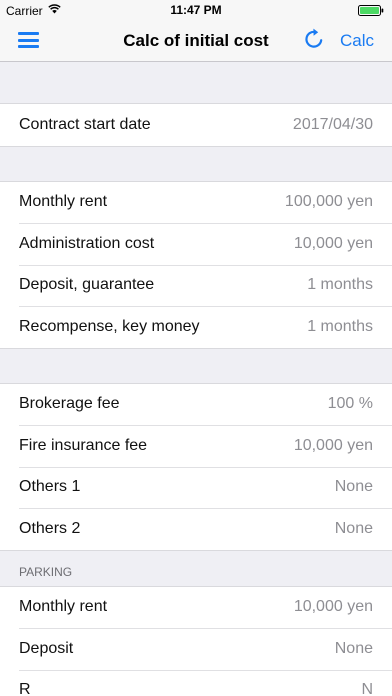 The height and width of the screenshot is (696, 392). I want to click on row-fire-insurance-fee: Fire insurance fee 10,000 yen, so click(196, 446).